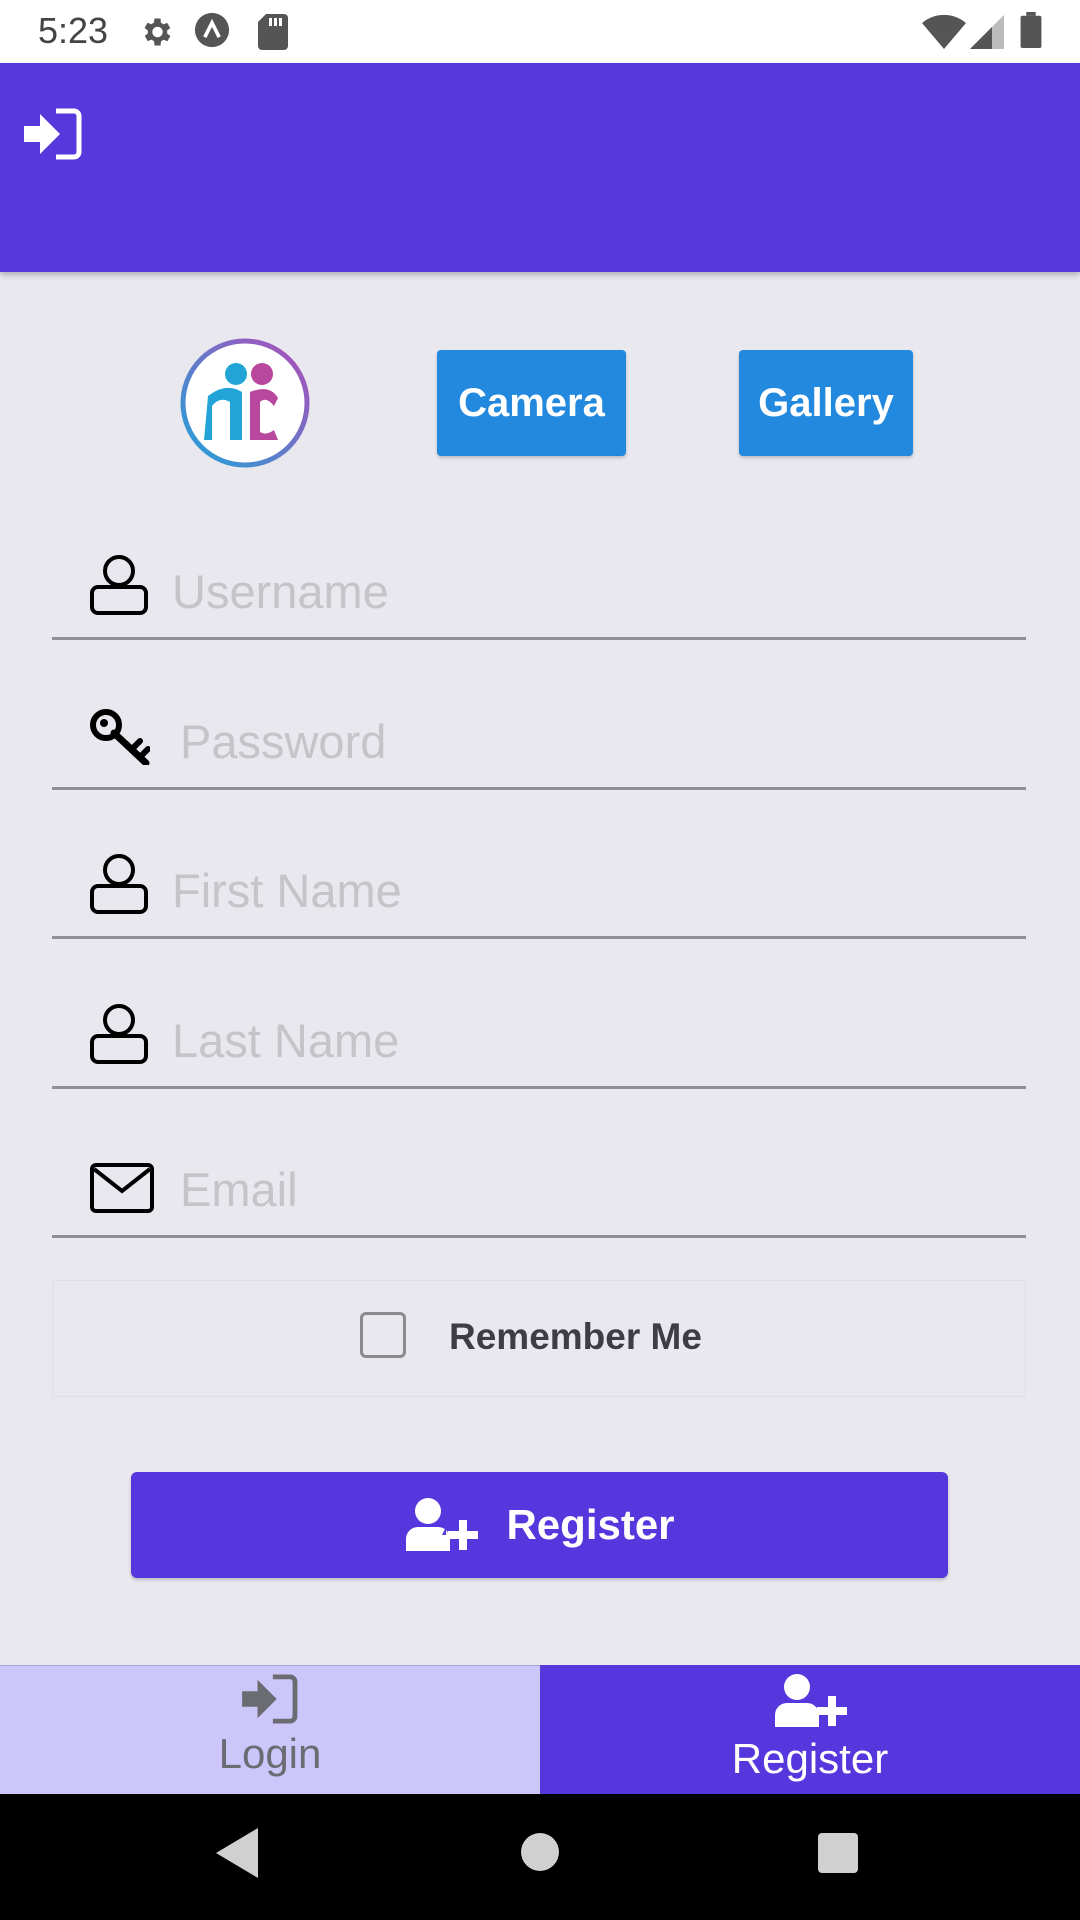  I want to click on wifi-icon, so click(944, 31).